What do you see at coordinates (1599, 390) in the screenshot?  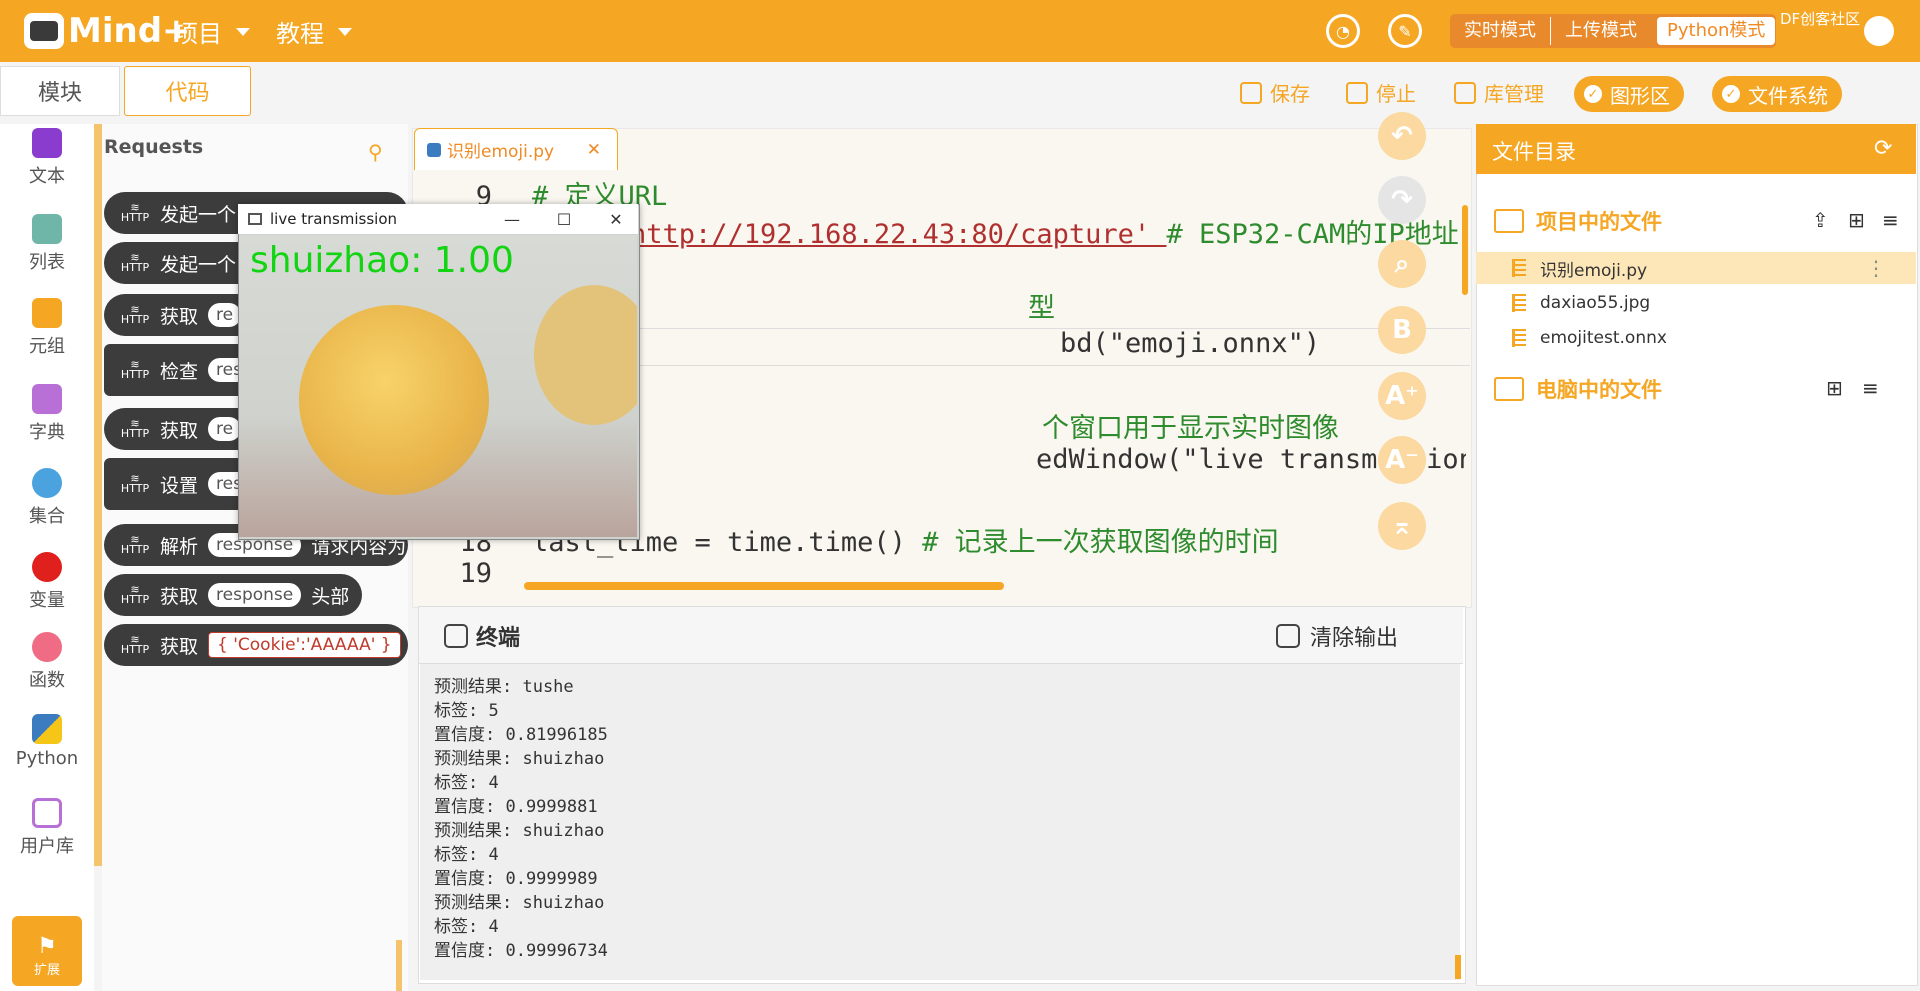 I see `computer-files-label: 电脑中的文件` at bounding box center [1599, 390].